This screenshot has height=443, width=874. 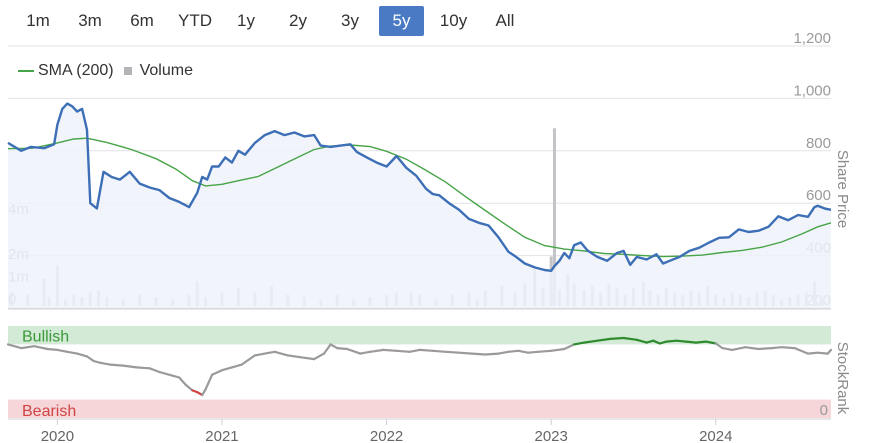 What do you see at coordinates (45, 336) in the screenshot?
I see `bullish-label: Bullish` at bounding box center [45, 336].